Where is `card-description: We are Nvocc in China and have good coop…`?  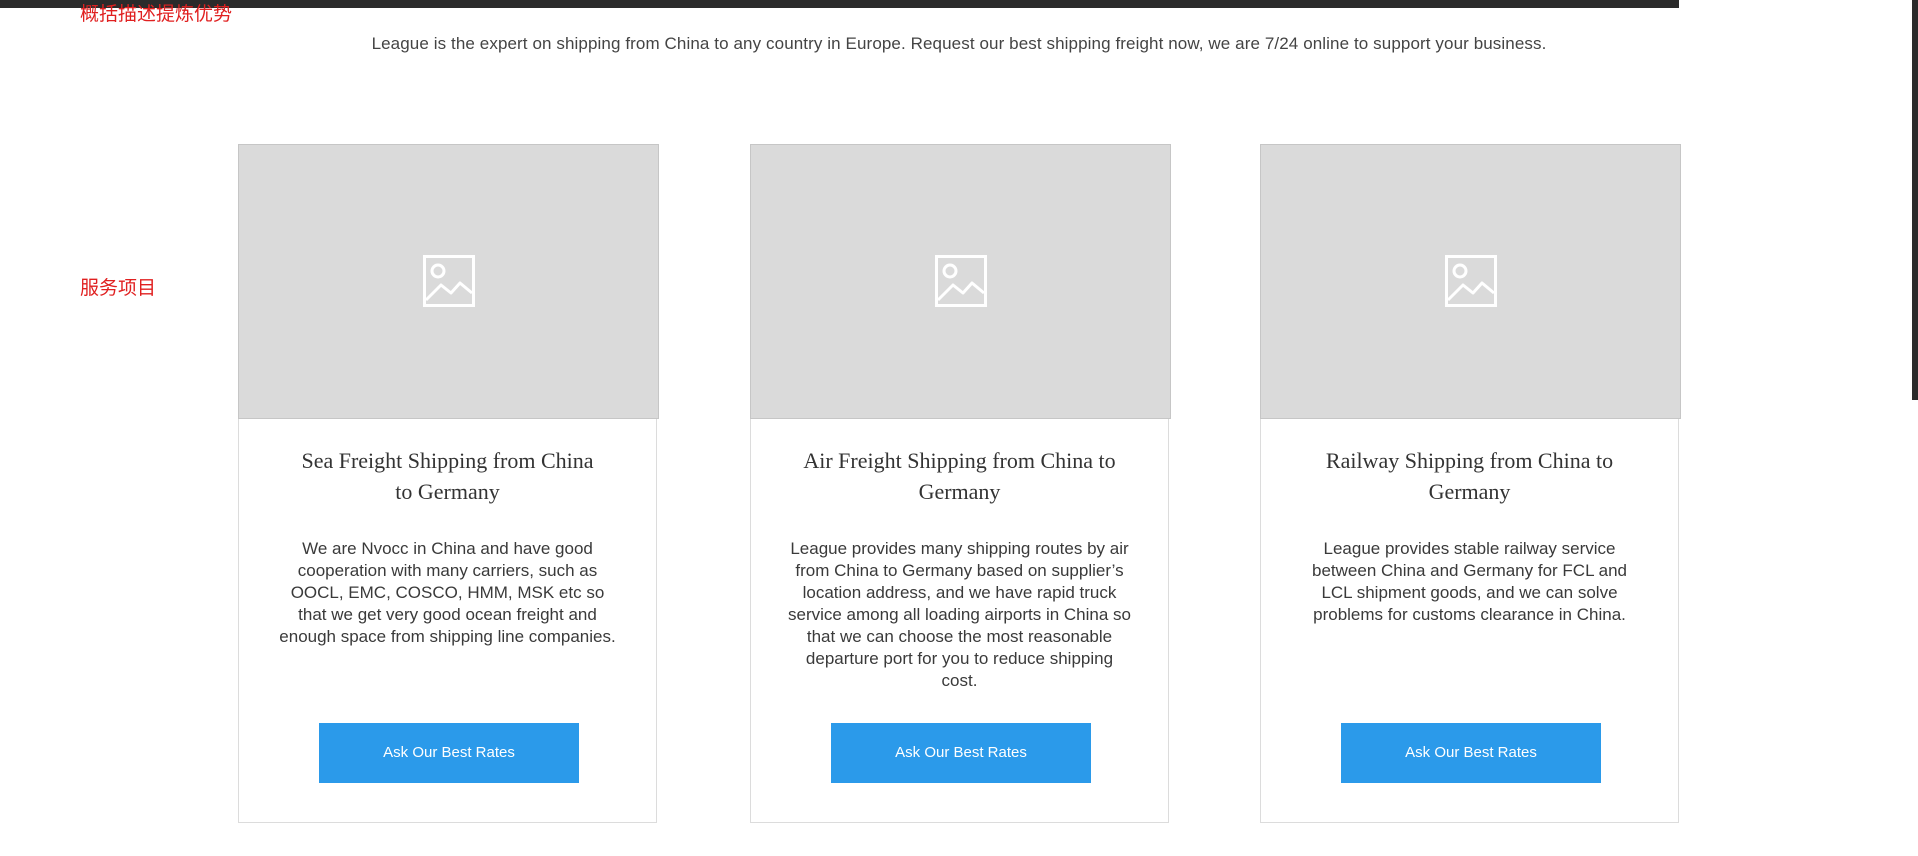 card-description: We are Nvocc in China and have good coop… is located at coordinates (447, 592).